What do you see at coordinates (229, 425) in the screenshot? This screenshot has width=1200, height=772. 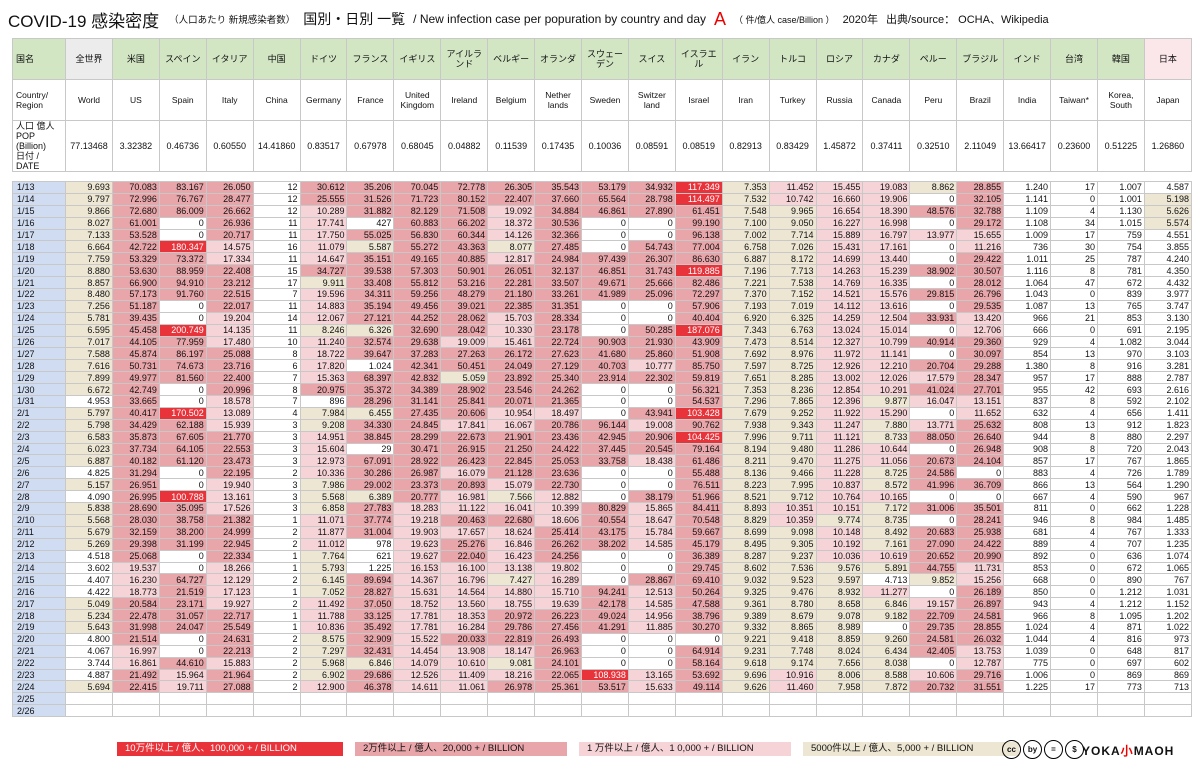 I see `value-cell: 15.939` at bounding box center [229, 425].